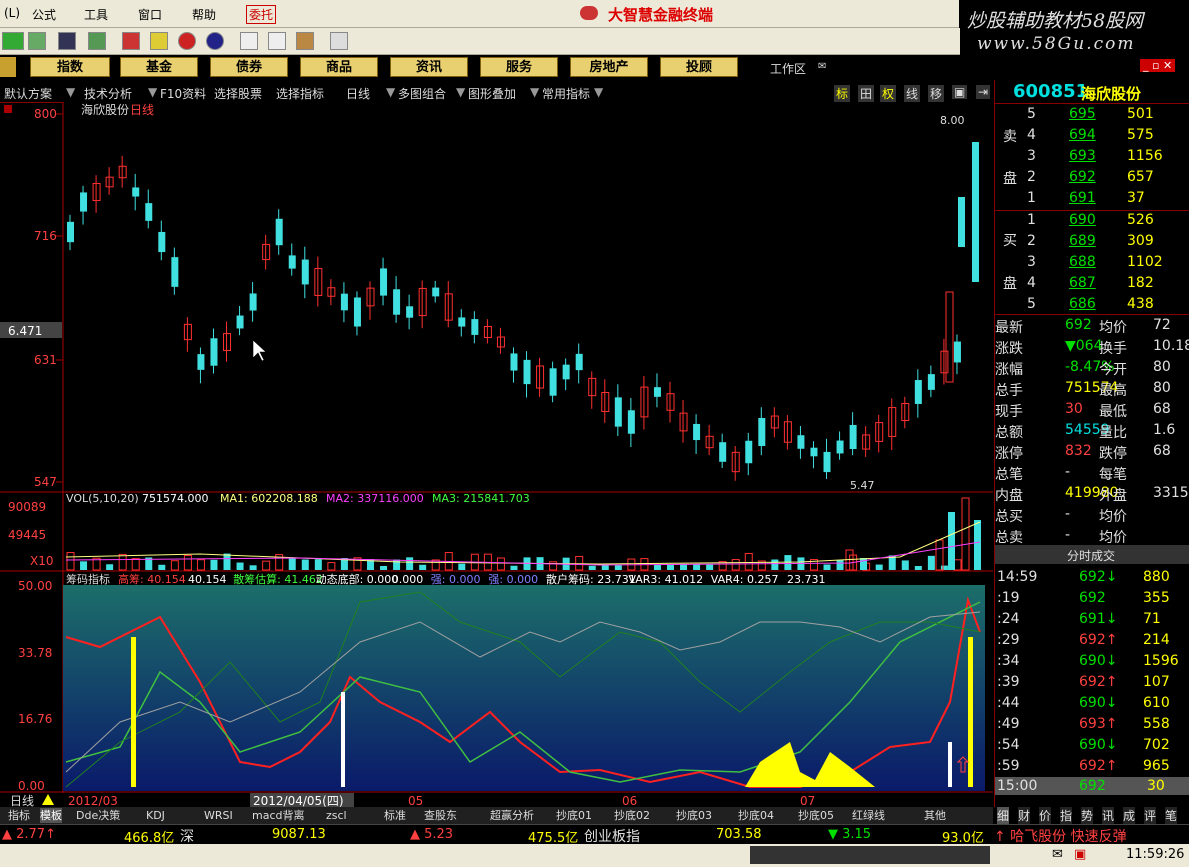 This screenshot has height=867, width=1189. I want to click on indicator-tab: 抄底03, so click(694, 815).